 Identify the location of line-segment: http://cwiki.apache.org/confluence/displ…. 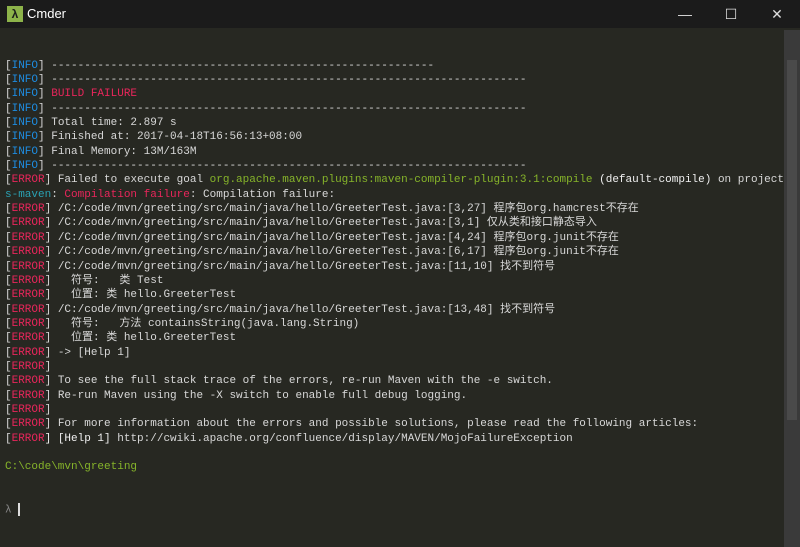
(341, 438).